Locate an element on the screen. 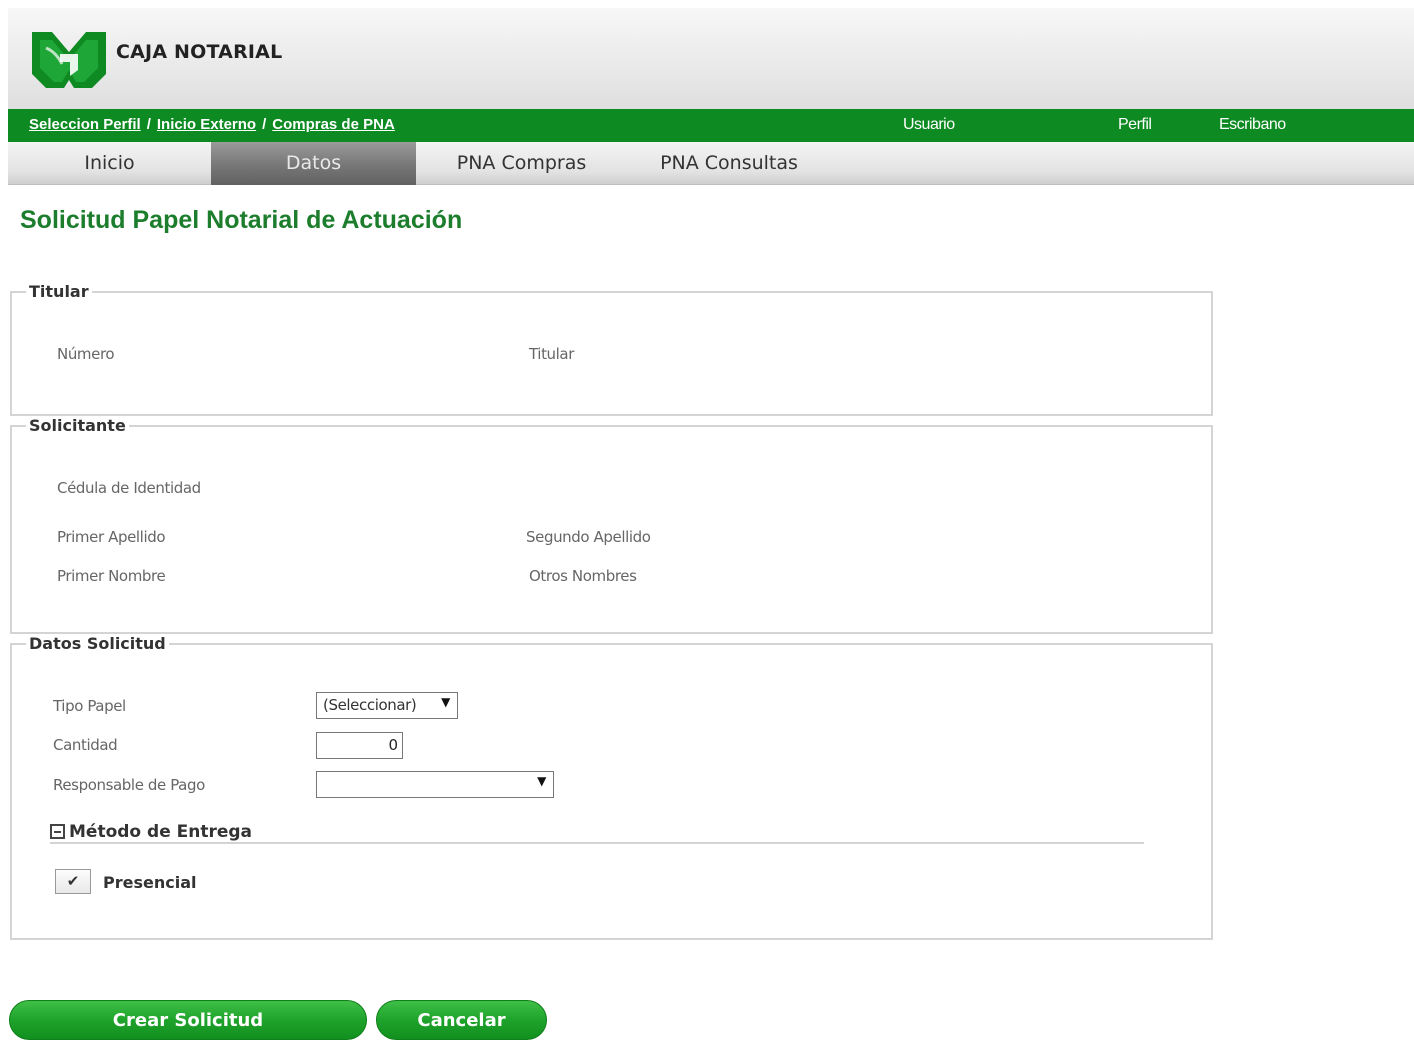 The image size is (1414, 1041). titular-section: Titular is located at coordinates (611, 349).